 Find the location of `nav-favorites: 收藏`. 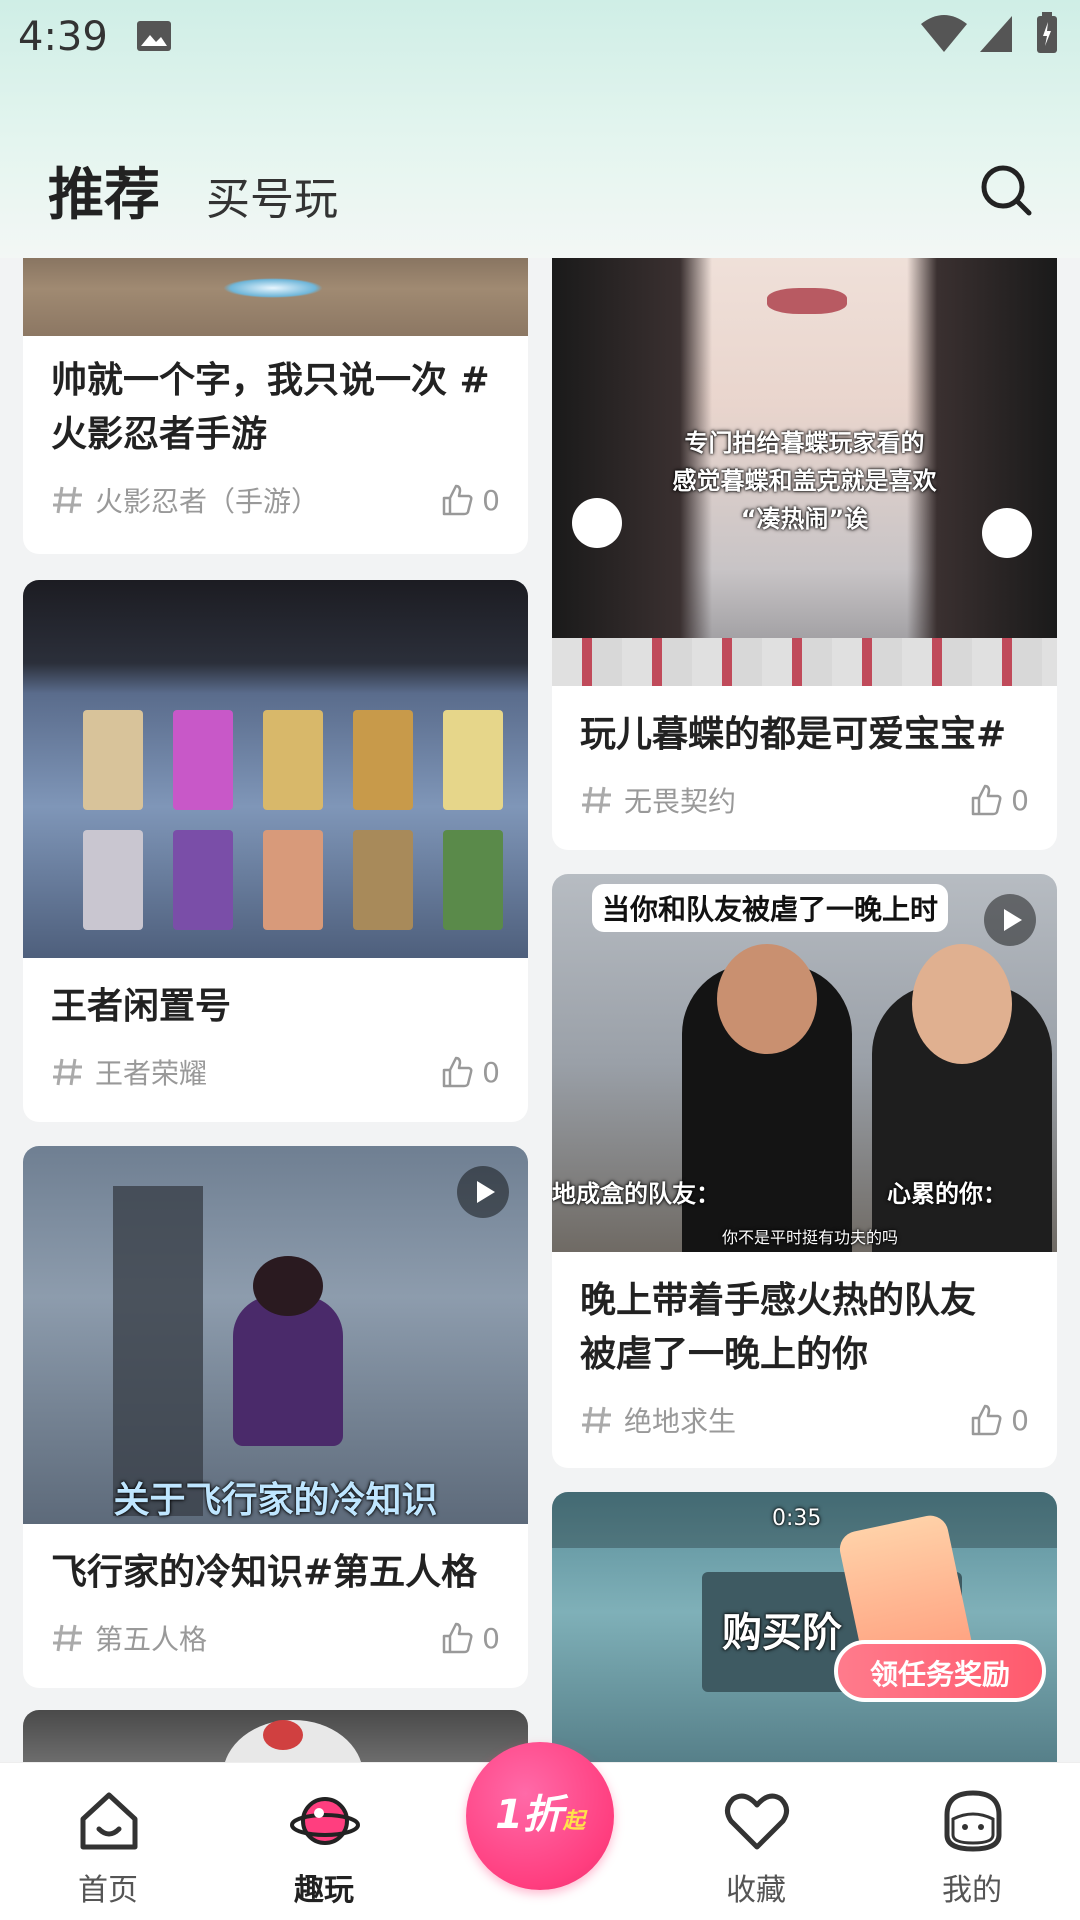

nav-favorites: 收藏 is located at coordinates (756, 1841).